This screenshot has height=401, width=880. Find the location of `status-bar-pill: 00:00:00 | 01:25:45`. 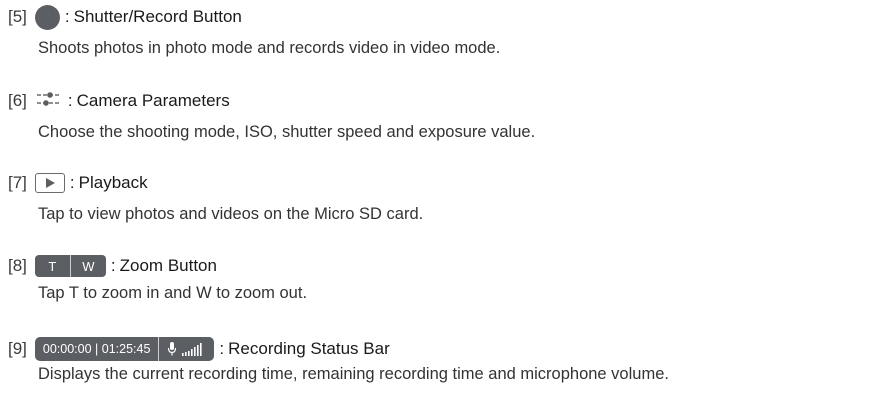

status-bar-pill: 00:00:00 | 01:25:45 is located at coordinates (124, 349).